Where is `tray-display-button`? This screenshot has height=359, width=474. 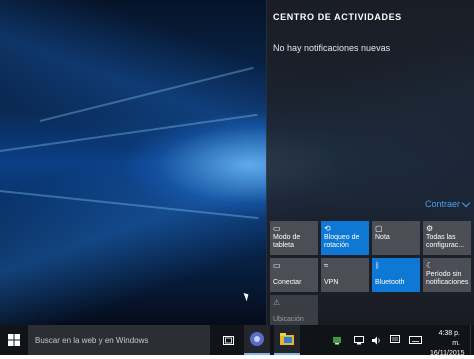 tray-display-button is located at coordinates (359, 340).